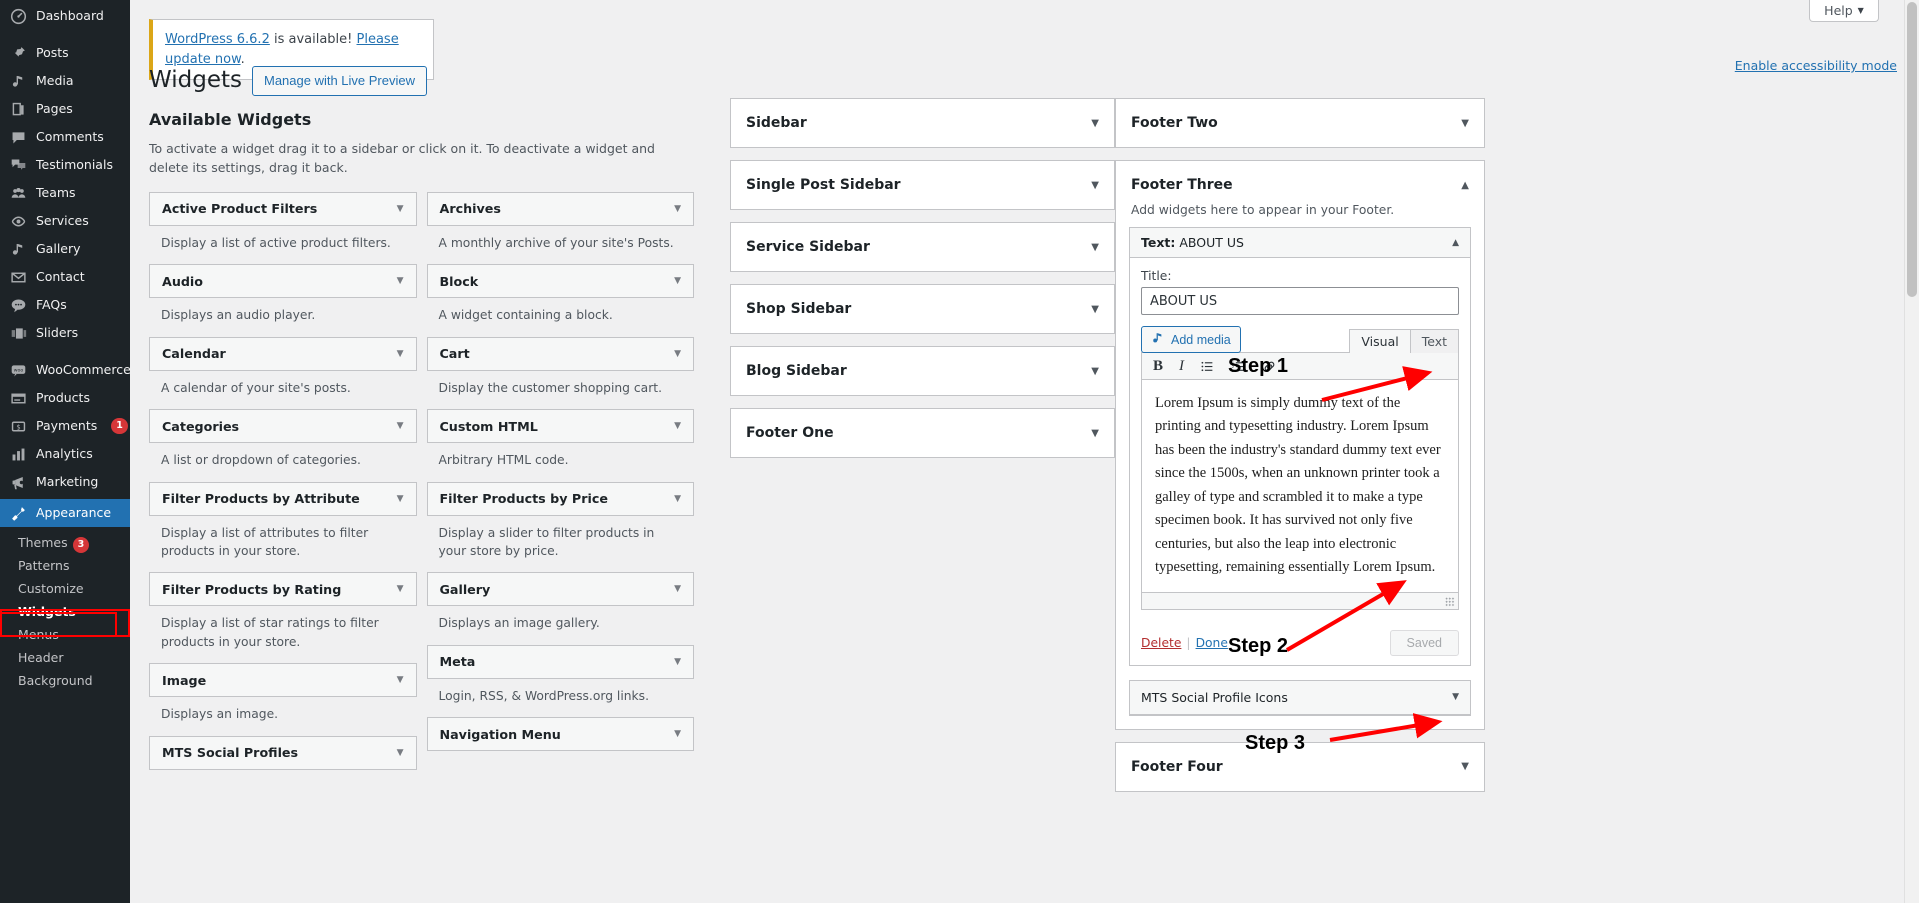 This screenshot has height=903, width=1919. What do you see at coordinates (65, 370) in the screenshot?
I see `sidebar-item-woocommerce: woo WooCommerce` at bounding box center [65, 370].